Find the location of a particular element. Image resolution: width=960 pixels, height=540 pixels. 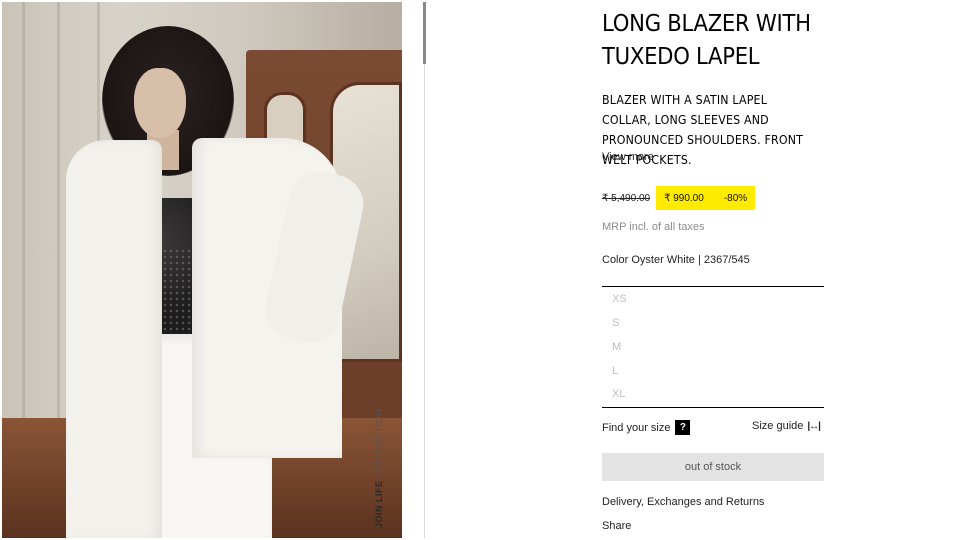

size-option-l: L is located at coordinates (615, 371).